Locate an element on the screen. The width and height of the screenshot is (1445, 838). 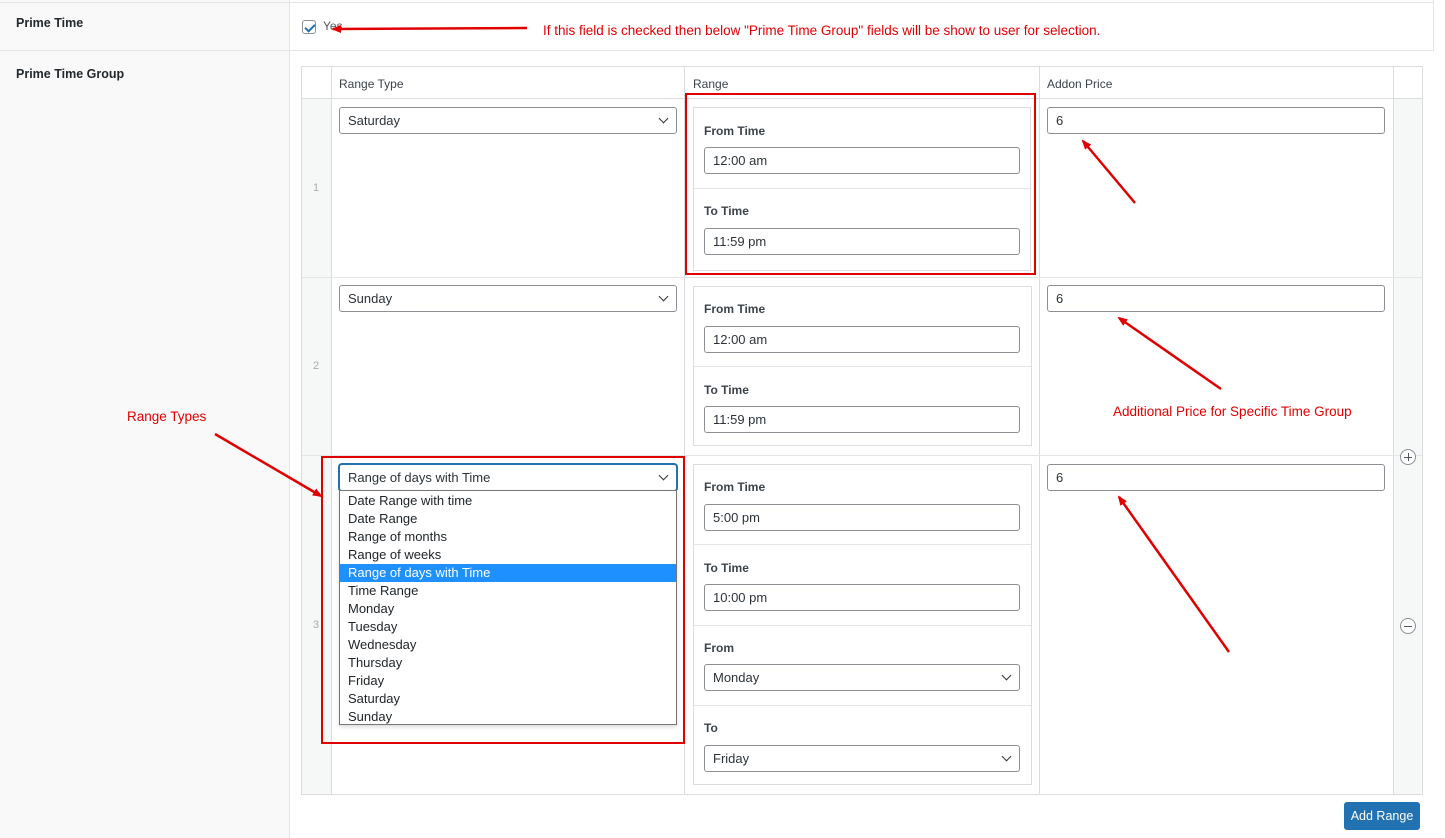
prime-time-group-label: Prime Time Group is located at coordinates (70, 74).